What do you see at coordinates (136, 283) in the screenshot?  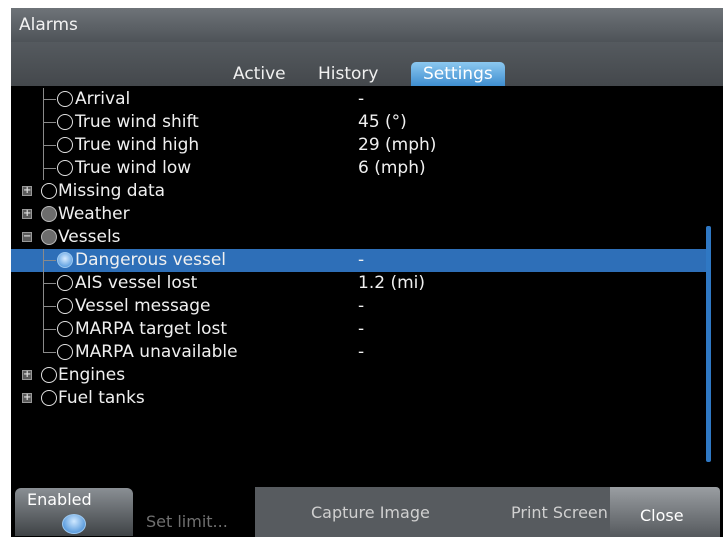 I see `alarm-name: AIS vessel lost` at bounding box center [136, 283].